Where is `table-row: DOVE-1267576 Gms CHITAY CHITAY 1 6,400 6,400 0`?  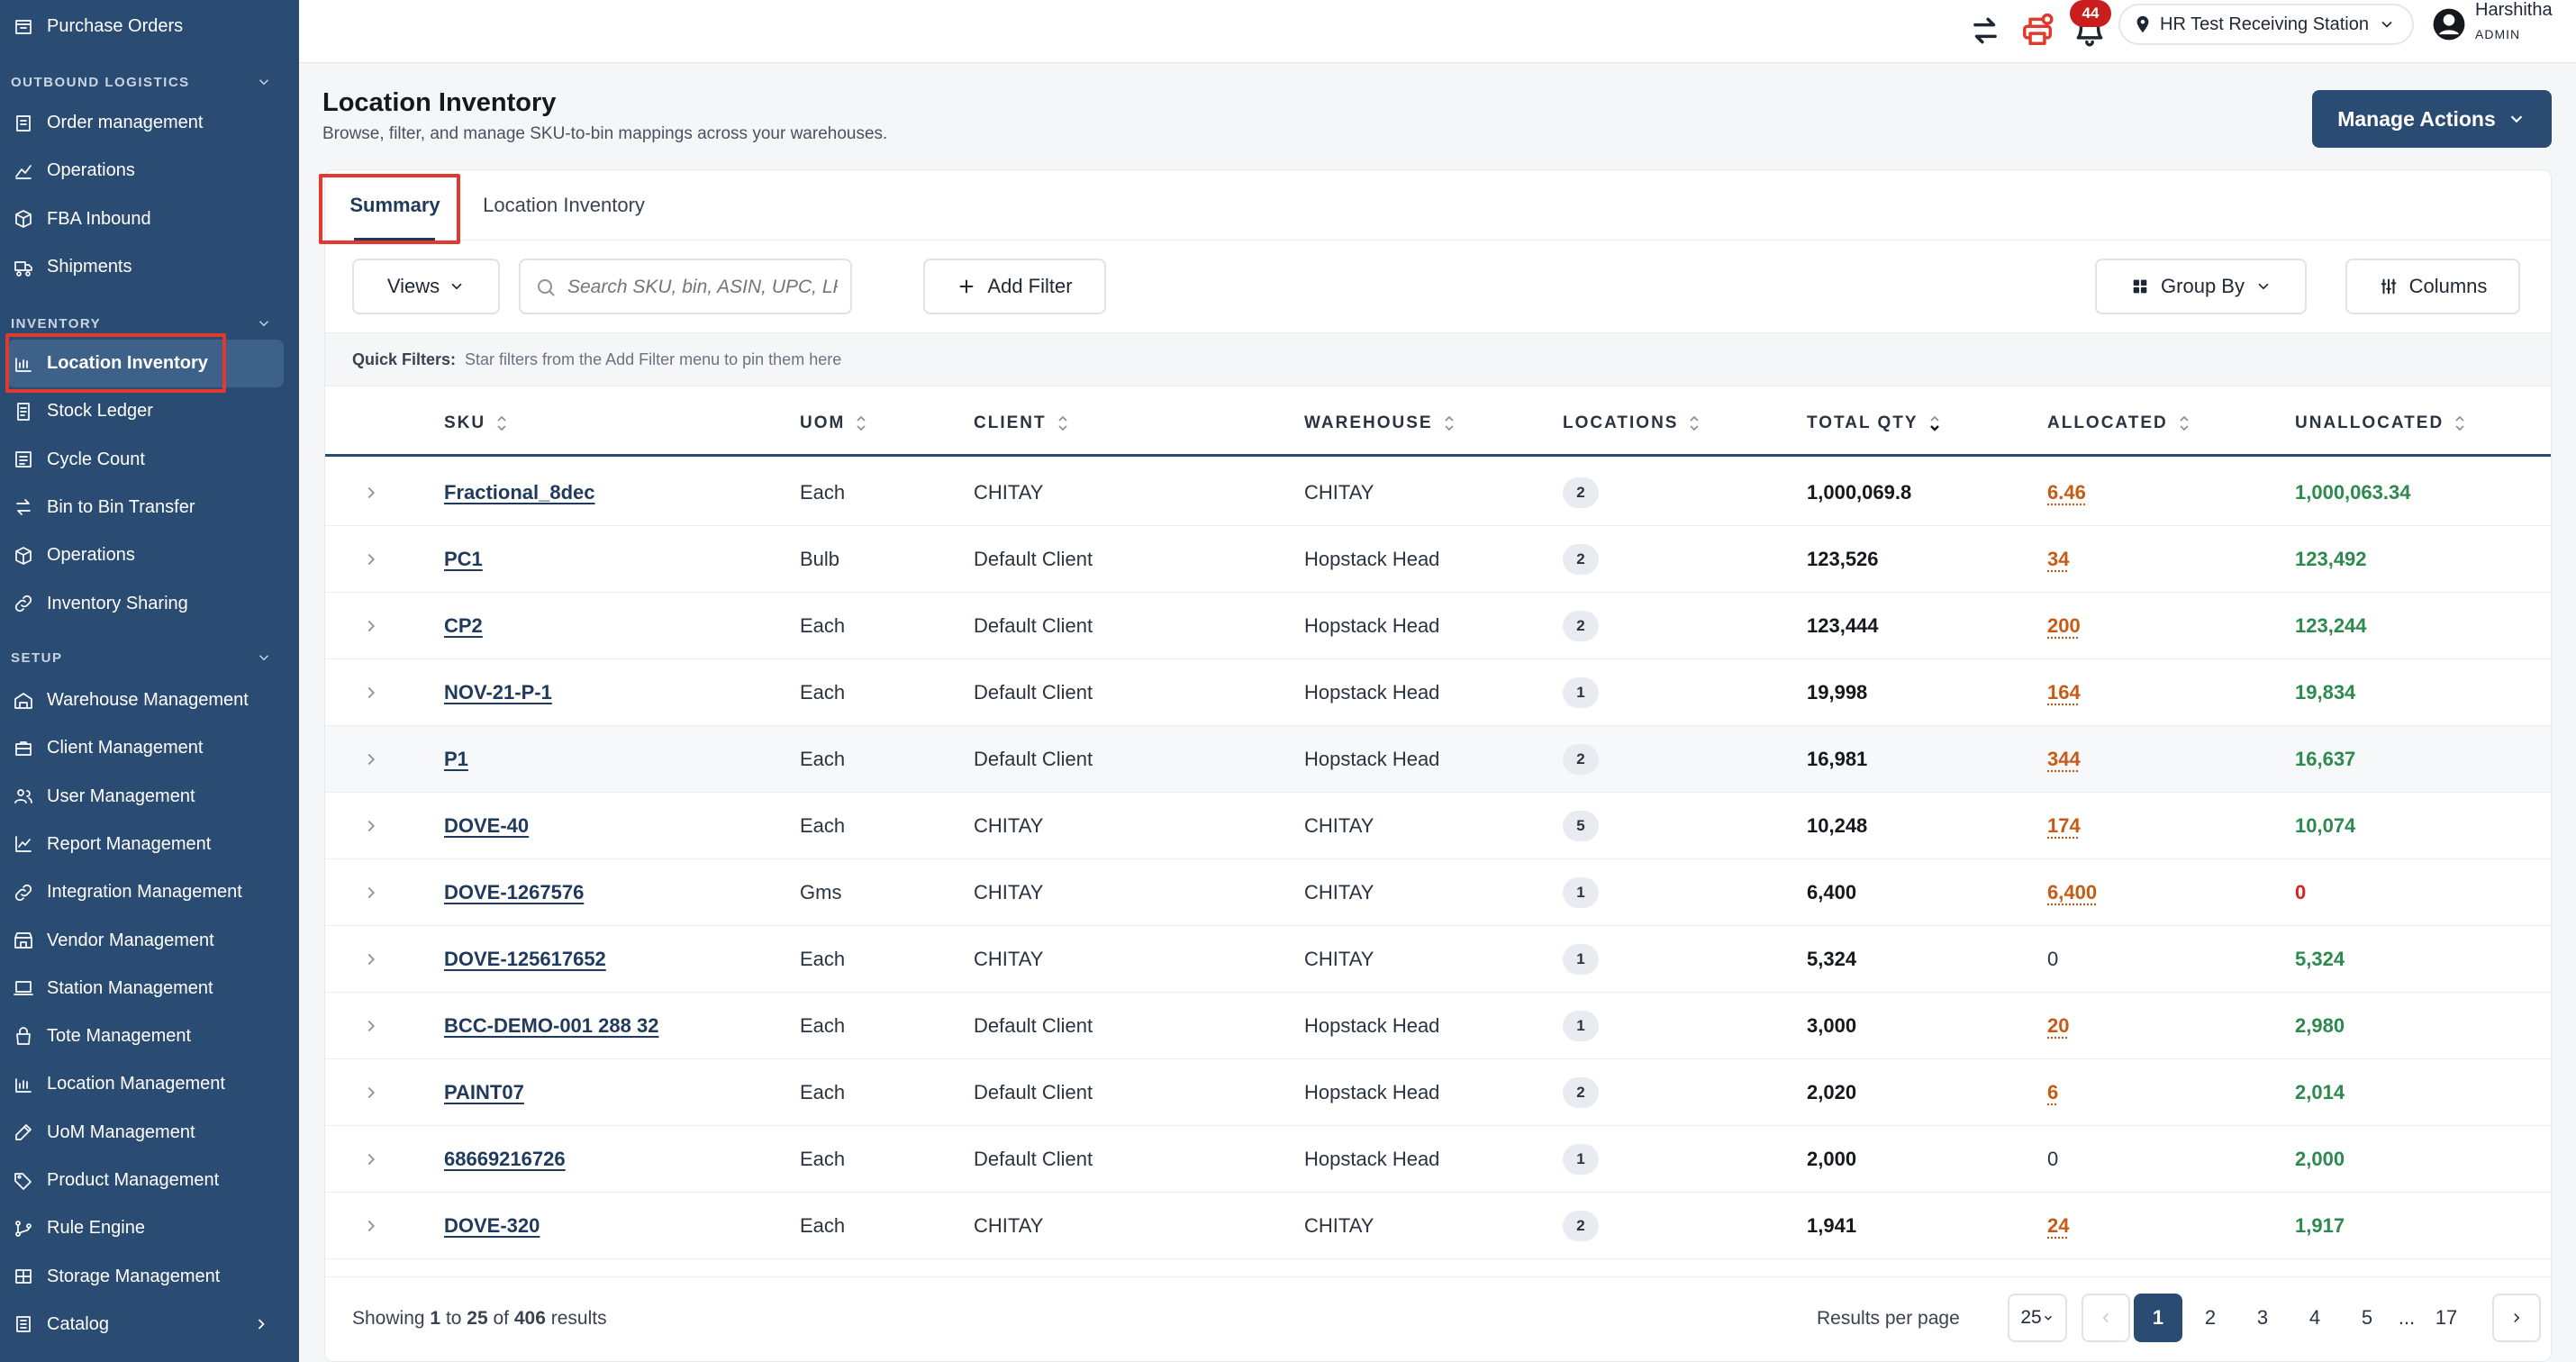 table-row: DOVE-1267576 Gms CHITAY CHITAY 1 6,400 6,400 0 is located at coordinates (1438, 892).